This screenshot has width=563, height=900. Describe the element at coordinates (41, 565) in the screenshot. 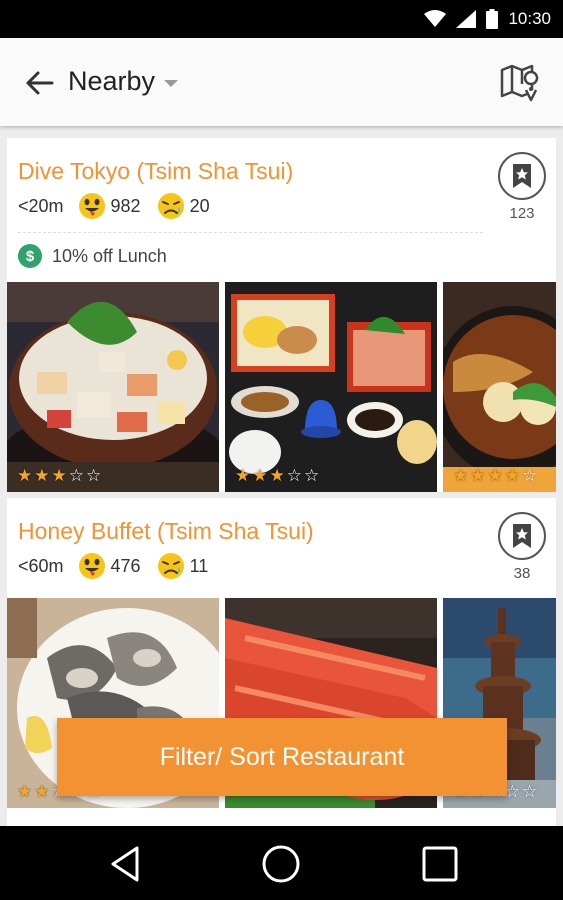

I see `distance: <60m` at that location.